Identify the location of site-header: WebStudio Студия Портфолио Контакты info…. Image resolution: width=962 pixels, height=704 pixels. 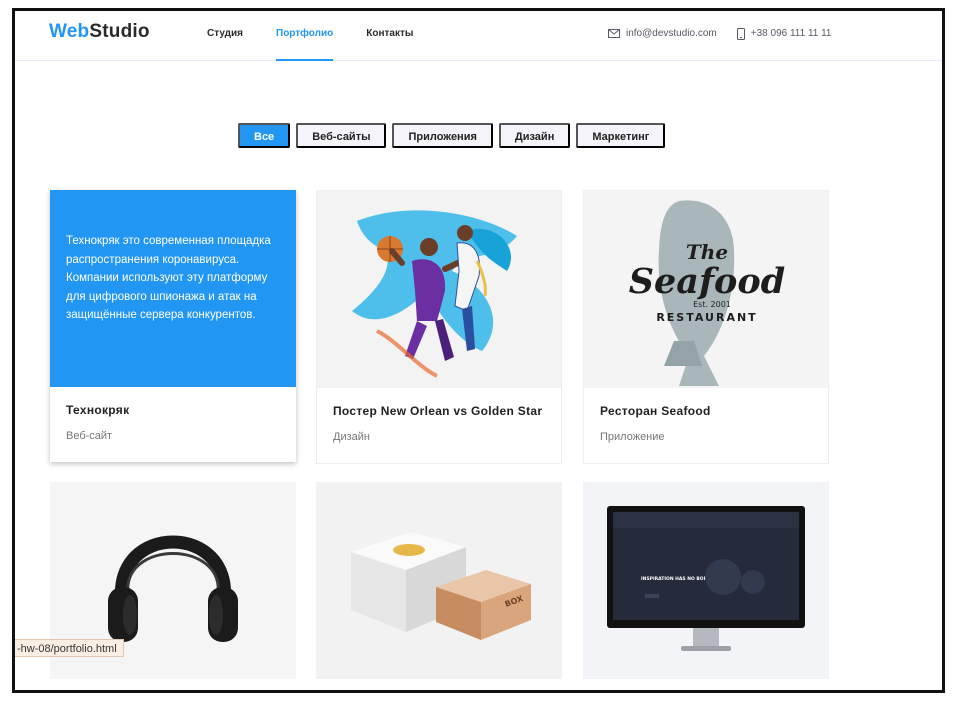
(478, 36).